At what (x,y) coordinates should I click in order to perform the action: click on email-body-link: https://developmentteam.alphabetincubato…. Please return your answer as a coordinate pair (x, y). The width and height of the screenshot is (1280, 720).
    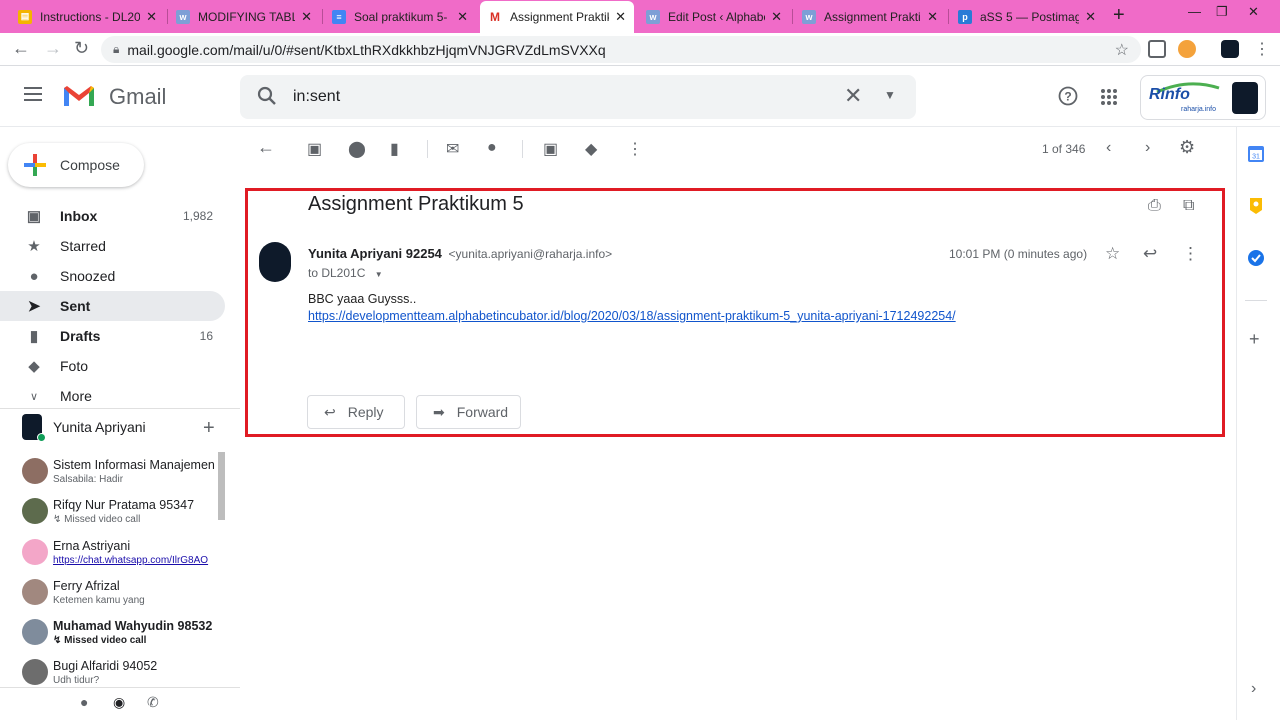
    Looking at the image, I should click on (632, 316).